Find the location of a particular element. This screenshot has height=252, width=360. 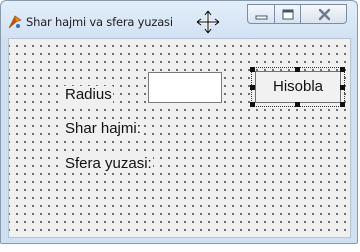

resize-handle-se is located at coordinates (342, 104).